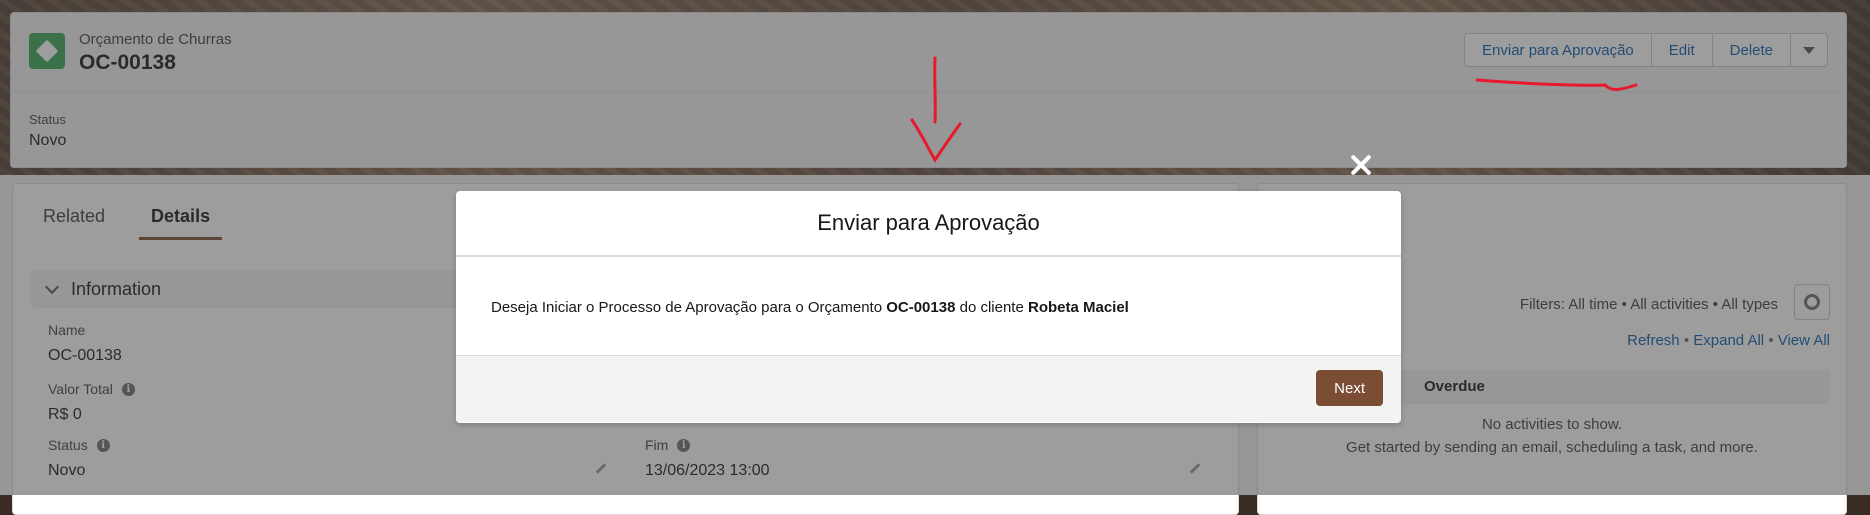 Image resolution: width=1870 pixels, height=515 pixels. What do you see at coordinates (1556, 84) in the screenshot?
I see `annotation-underline` at bounding box center [1556, 84].